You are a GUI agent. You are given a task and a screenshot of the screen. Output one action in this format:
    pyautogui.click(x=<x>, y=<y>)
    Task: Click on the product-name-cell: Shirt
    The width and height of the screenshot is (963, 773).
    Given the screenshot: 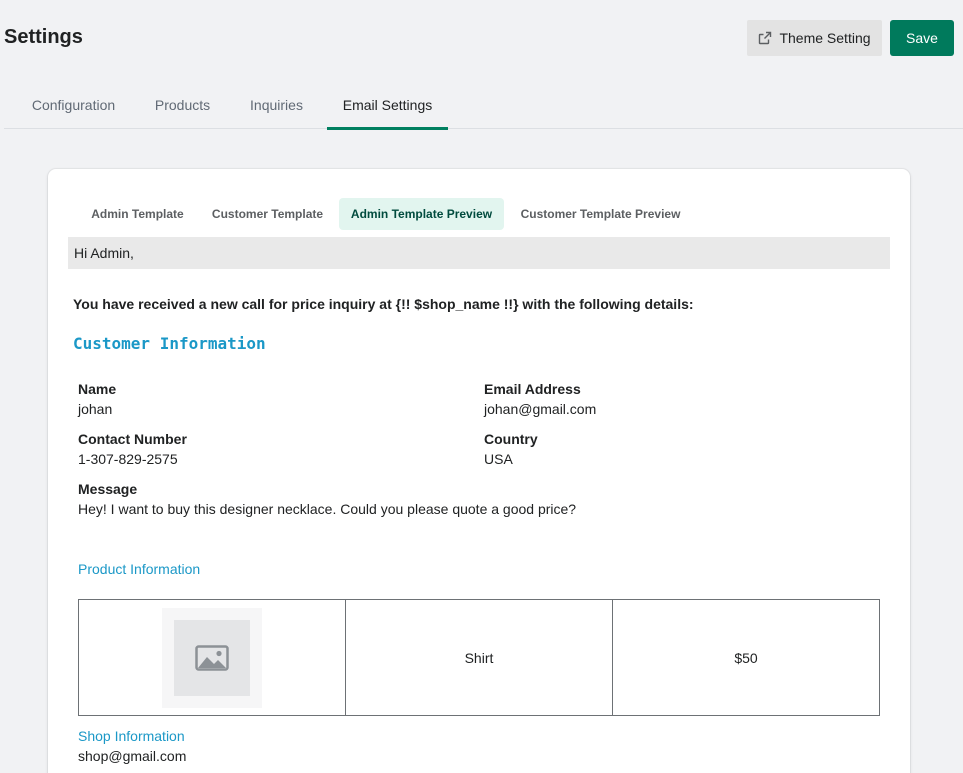 What is the action you would take?
    pyautogui.click(x=478, y=657)
    